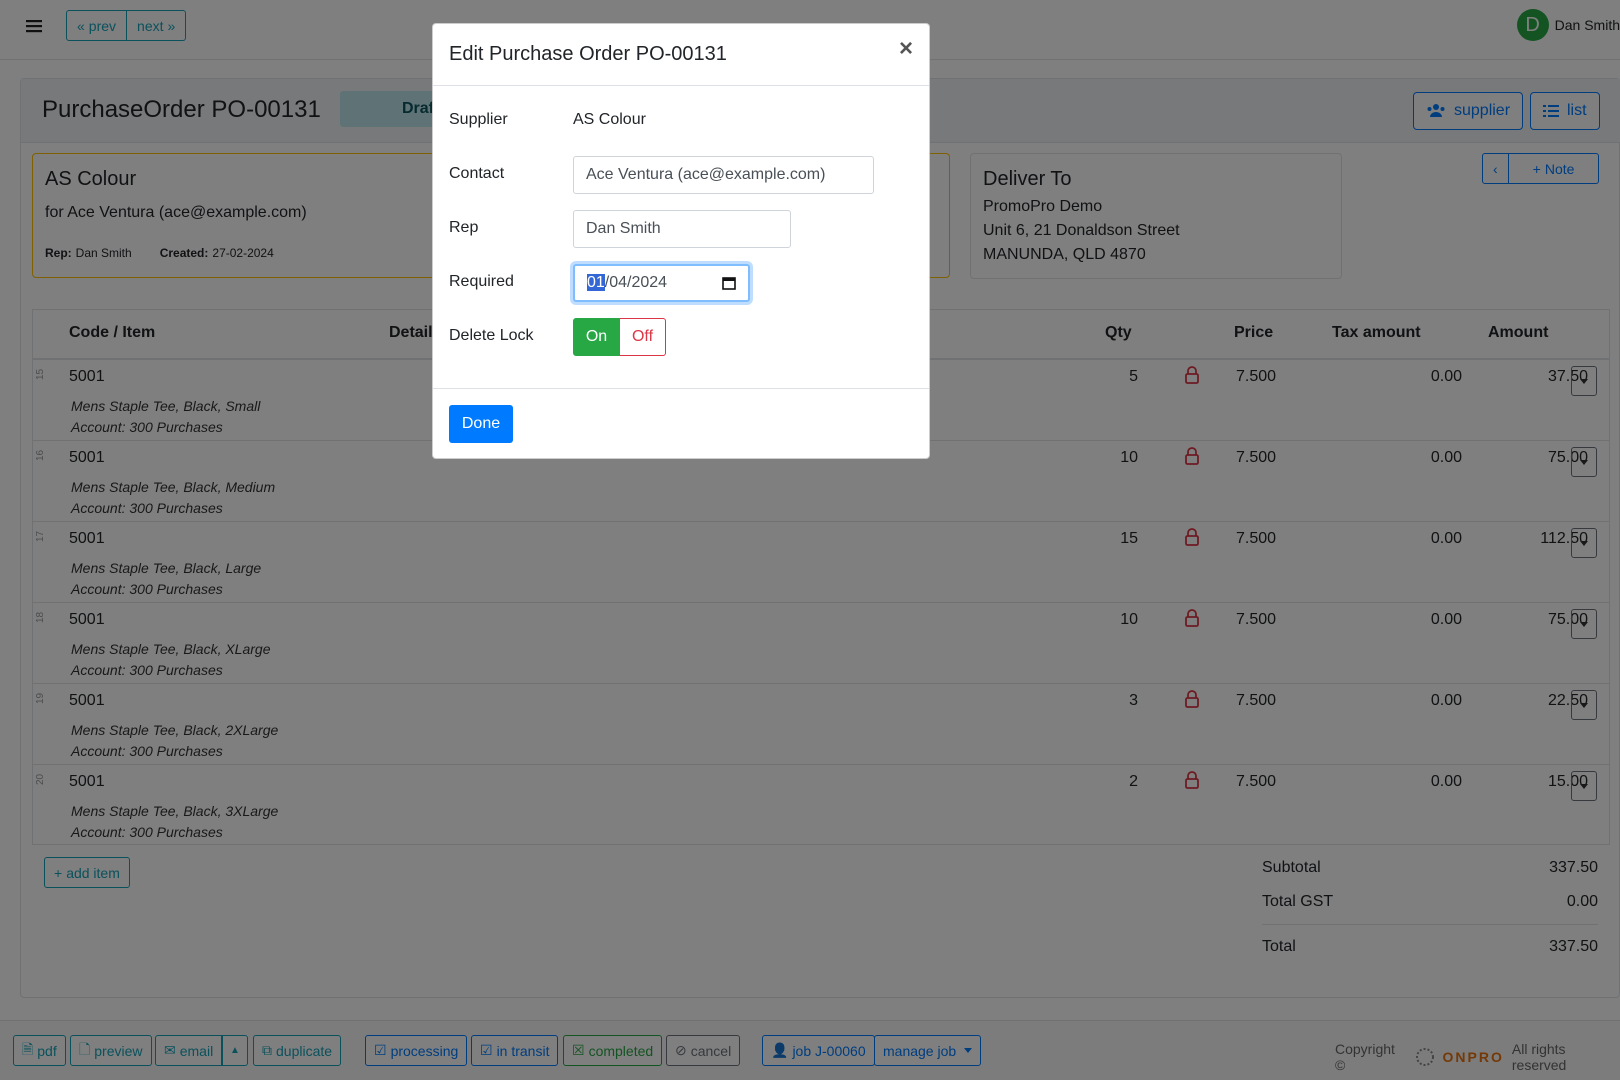 Image resolution: width=1620 pixels, height=1080 pixels. Describe the element at coordinates (588, 54) in the screenshot. I see `modal-title: Edit Purchase Order PO-00131` at that location.